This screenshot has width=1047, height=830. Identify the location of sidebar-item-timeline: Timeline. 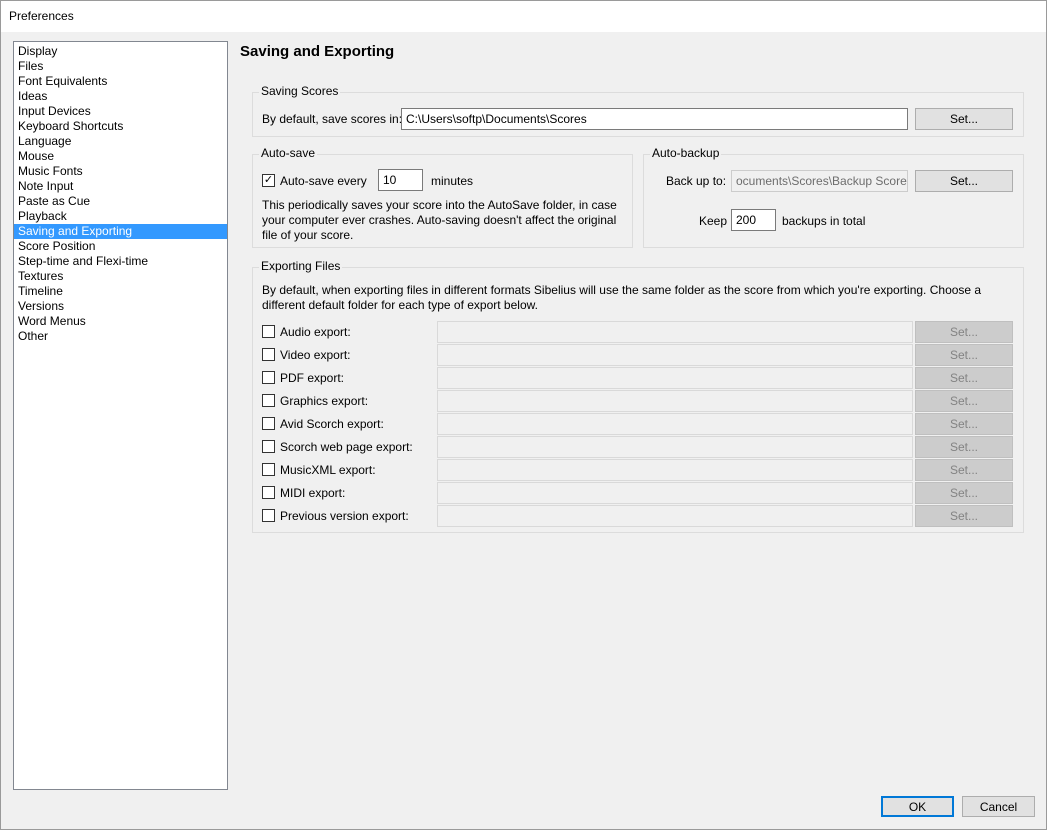
(120, 291).